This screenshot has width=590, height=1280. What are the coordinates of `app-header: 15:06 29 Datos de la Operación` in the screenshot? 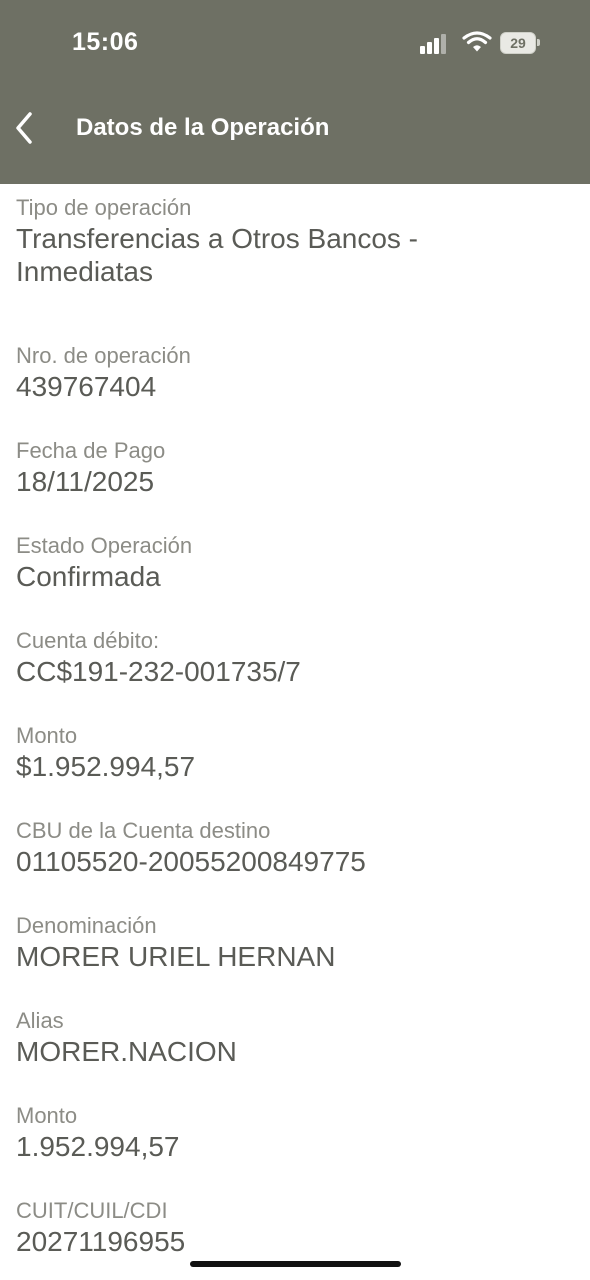 It's located at (295, 92).